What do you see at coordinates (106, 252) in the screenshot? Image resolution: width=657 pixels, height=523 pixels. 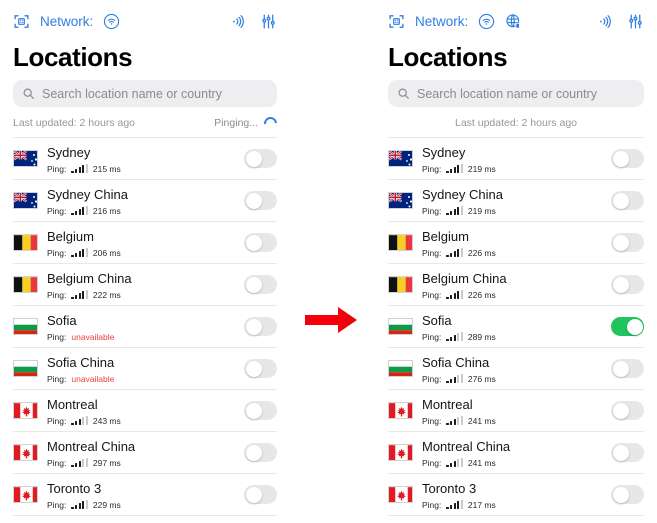 I see `ping-value: 206 ms` at bounding box center [106, 252].